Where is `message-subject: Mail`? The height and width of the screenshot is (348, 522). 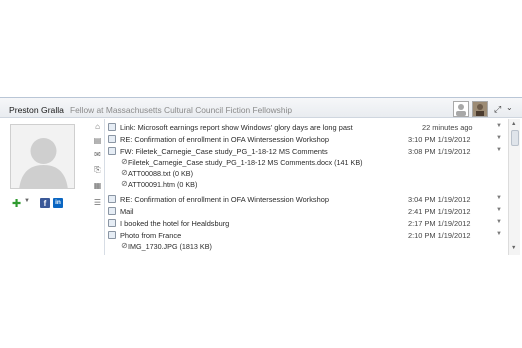 message-subject: Mail is located at coordinates (127, 211).